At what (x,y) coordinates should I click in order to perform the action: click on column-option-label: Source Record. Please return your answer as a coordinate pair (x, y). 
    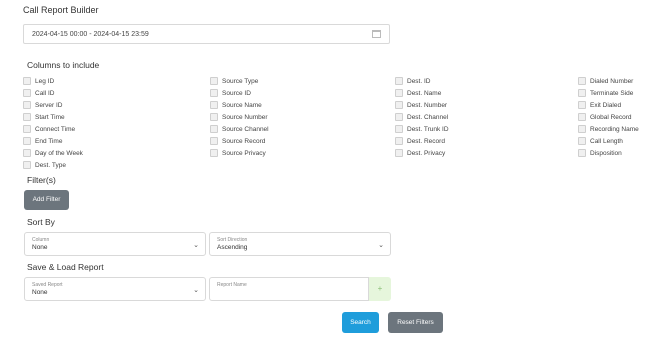
    Looking at the image, I should click on (244, 141).